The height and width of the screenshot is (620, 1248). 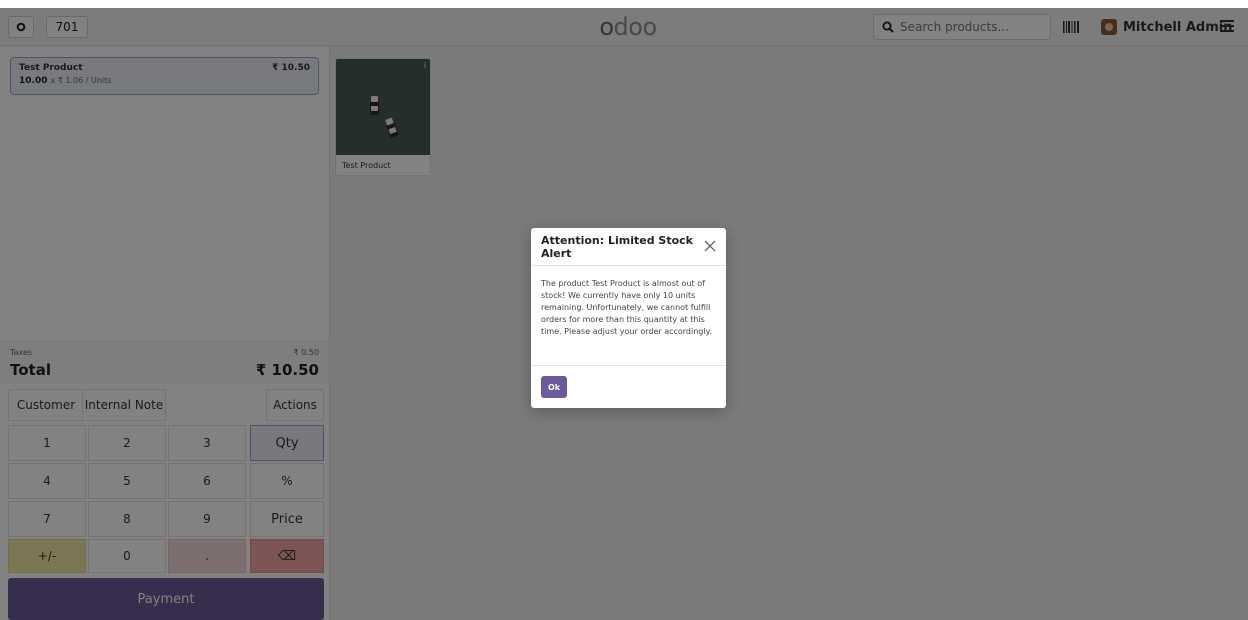 I want to click on ok-button: Ok, so click(x=554, y=387).